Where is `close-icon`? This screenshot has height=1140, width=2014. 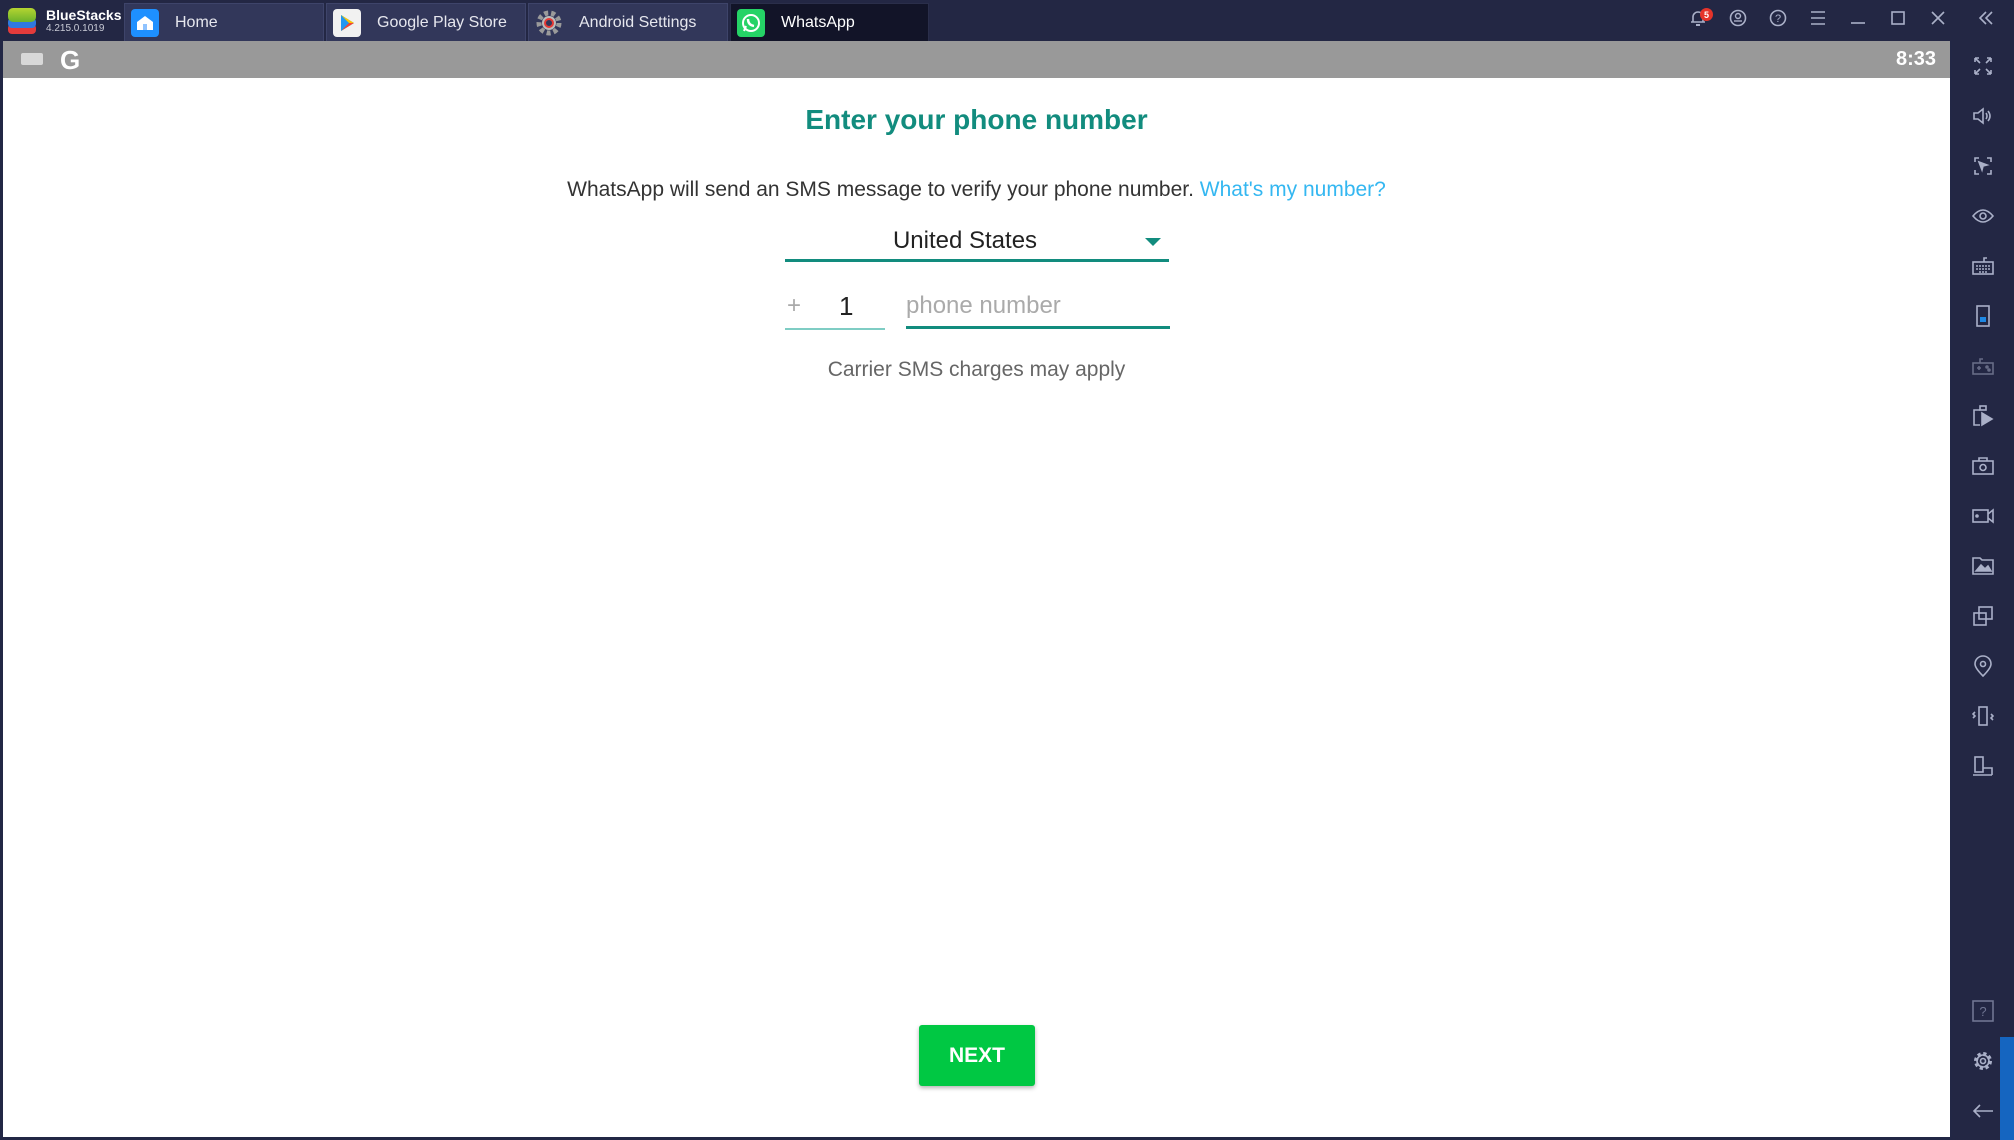 close-icon is located at coordinates (1938, 20).